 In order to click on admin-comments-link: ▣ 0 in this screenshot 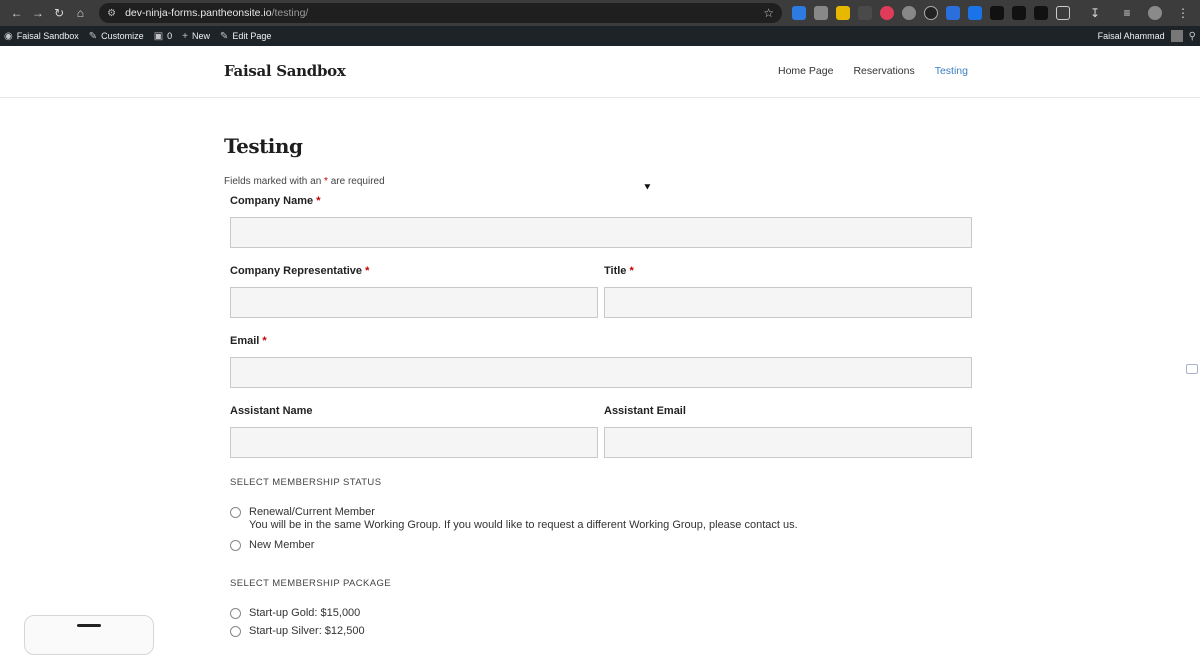, I will do `click(163, 36)`.